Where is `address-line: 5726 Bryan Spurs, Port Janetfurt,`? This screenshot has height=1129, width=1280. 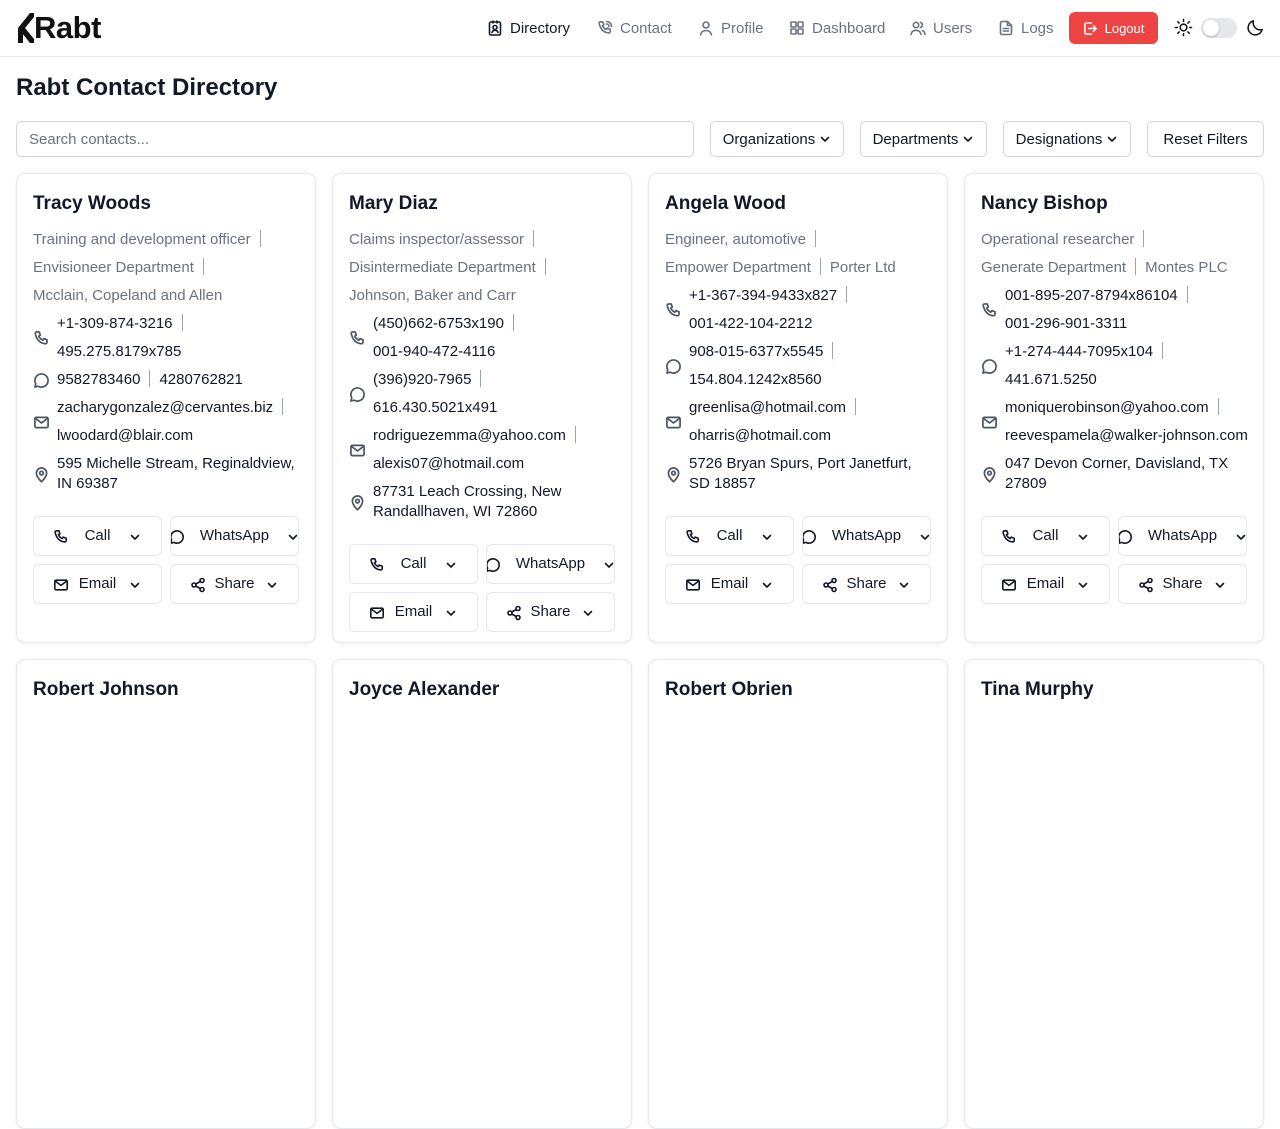 address-line: 5726 Bryan Spurs, Port Janetfurt, is located at coordinates (800, 464).